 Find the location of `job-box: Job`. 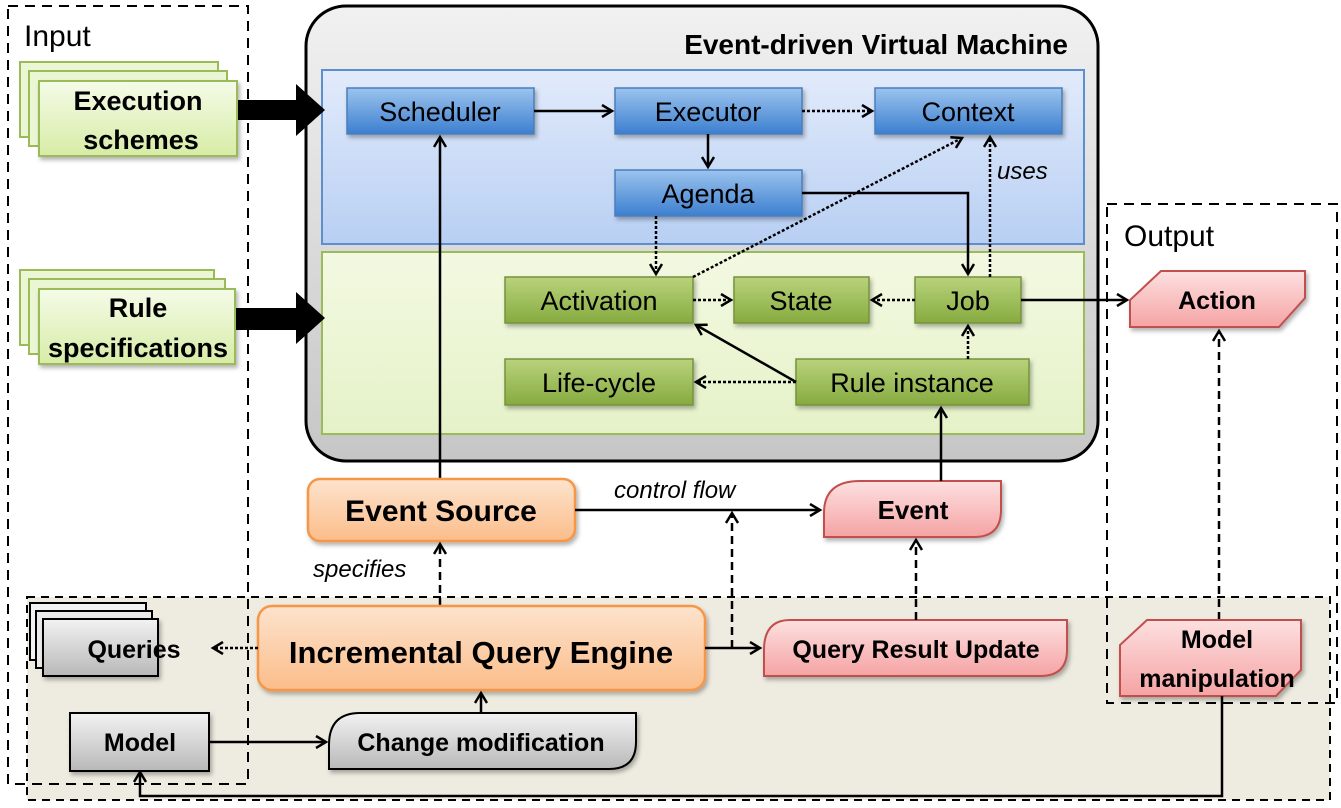

job-box: Job is located at coordinates (968, 300).